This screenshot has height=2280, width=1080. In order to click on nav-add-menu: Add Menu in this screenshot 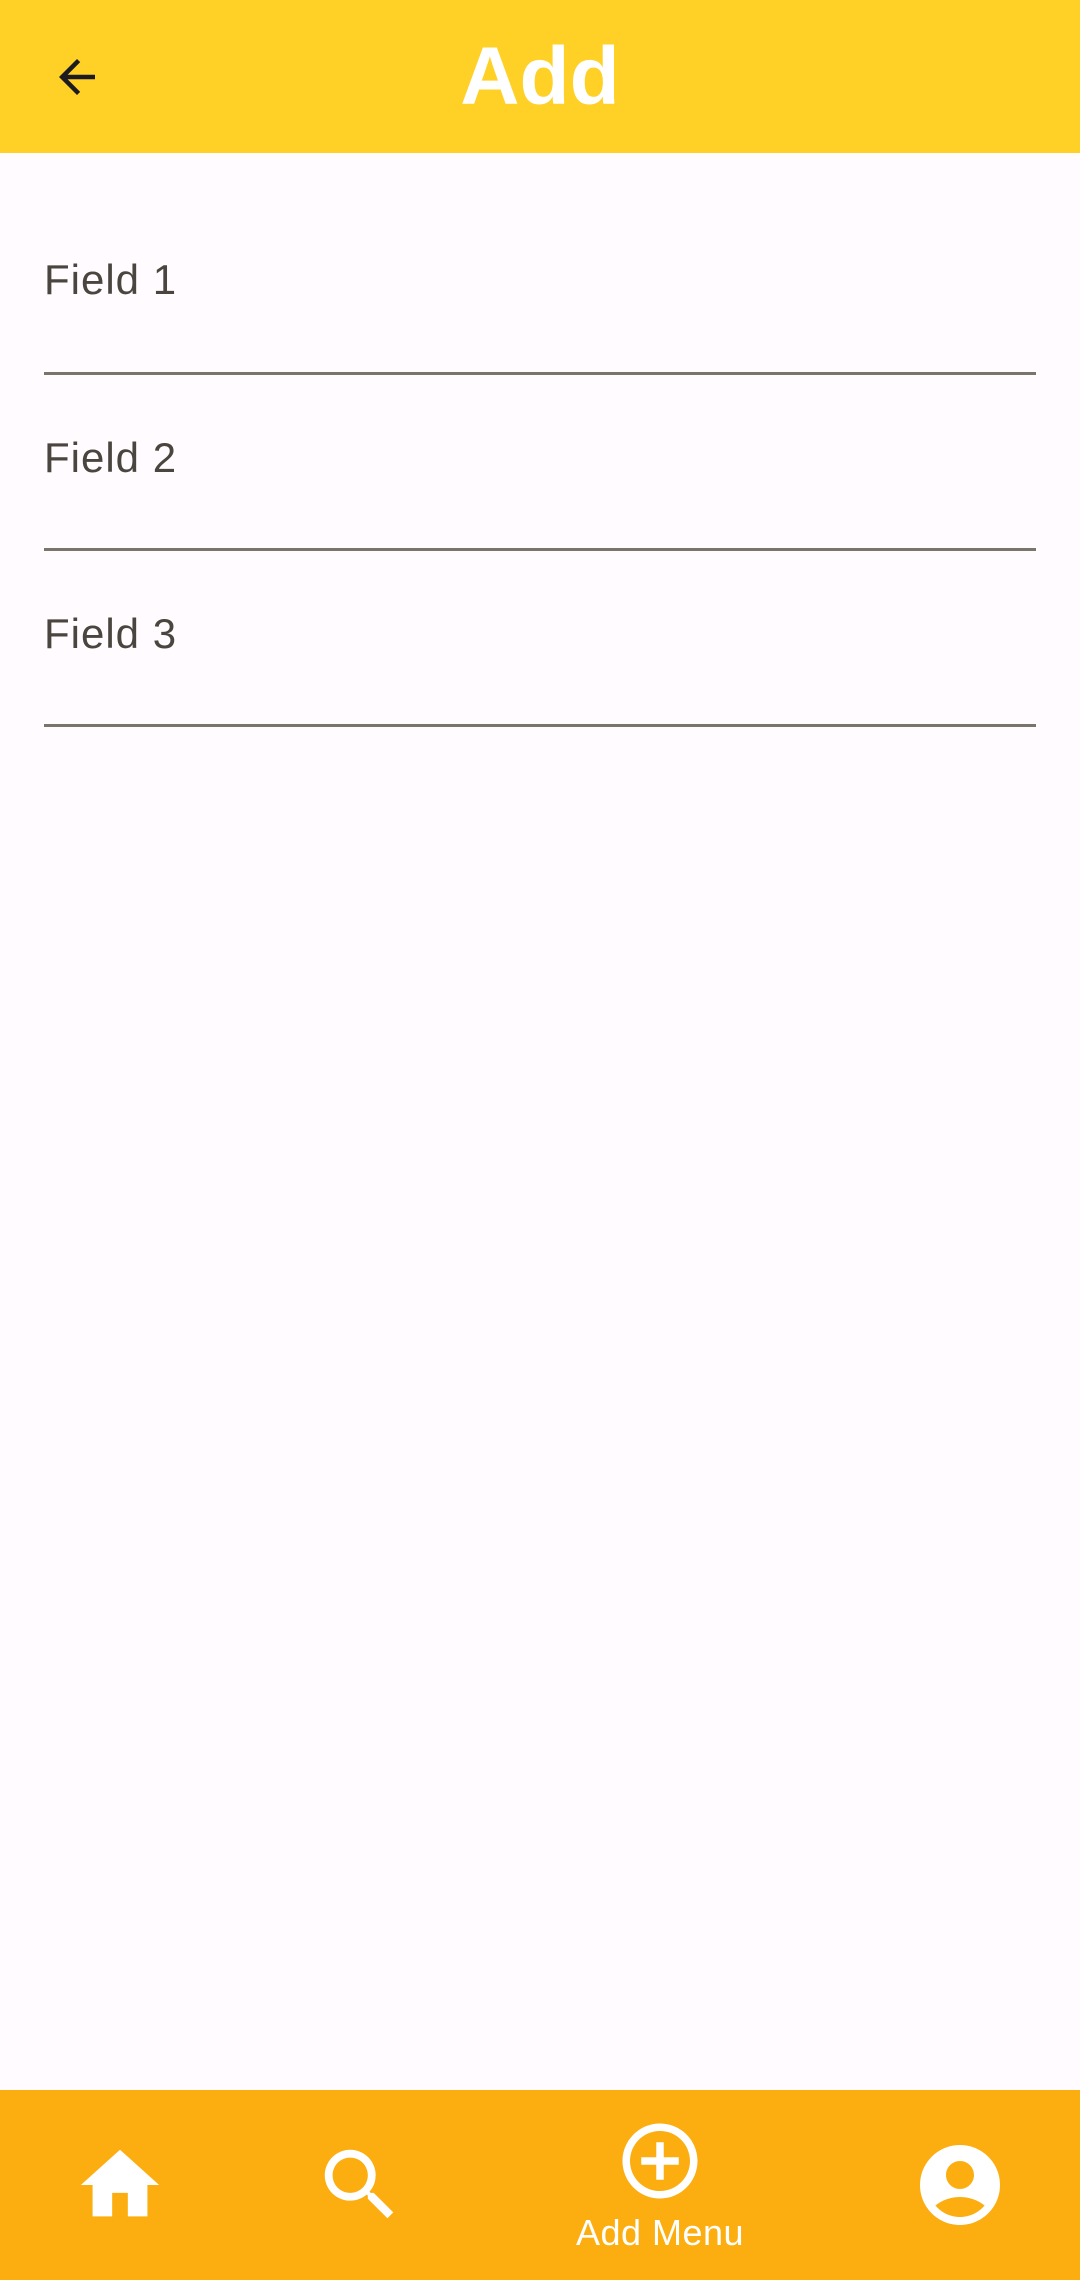, I will do `click(660, 2185)`.